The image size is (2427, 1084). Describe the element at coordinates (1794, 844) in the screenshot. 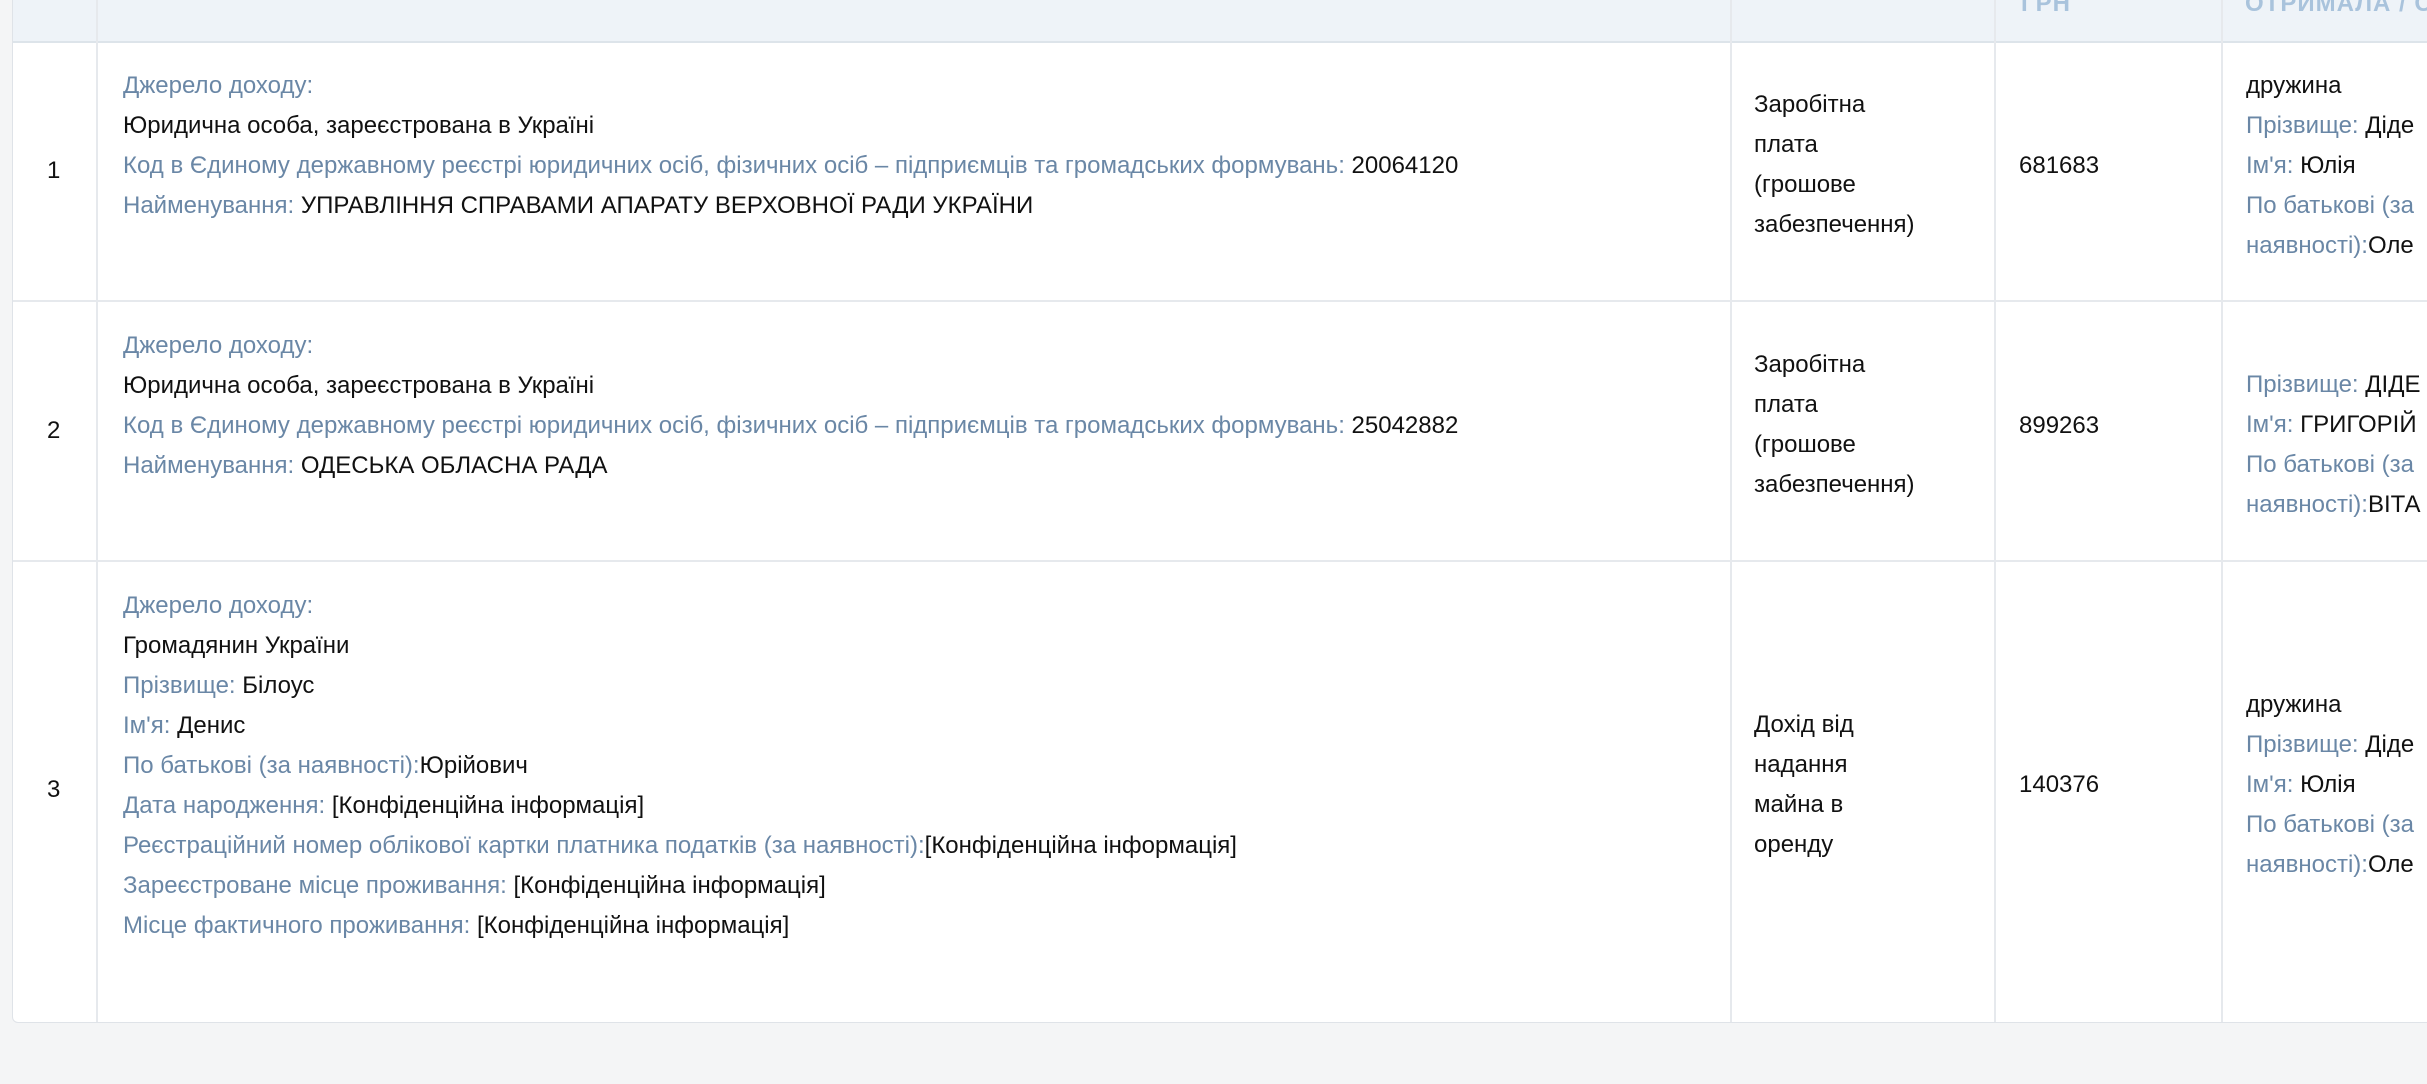

I see `income-type-line: оренду` at that location.